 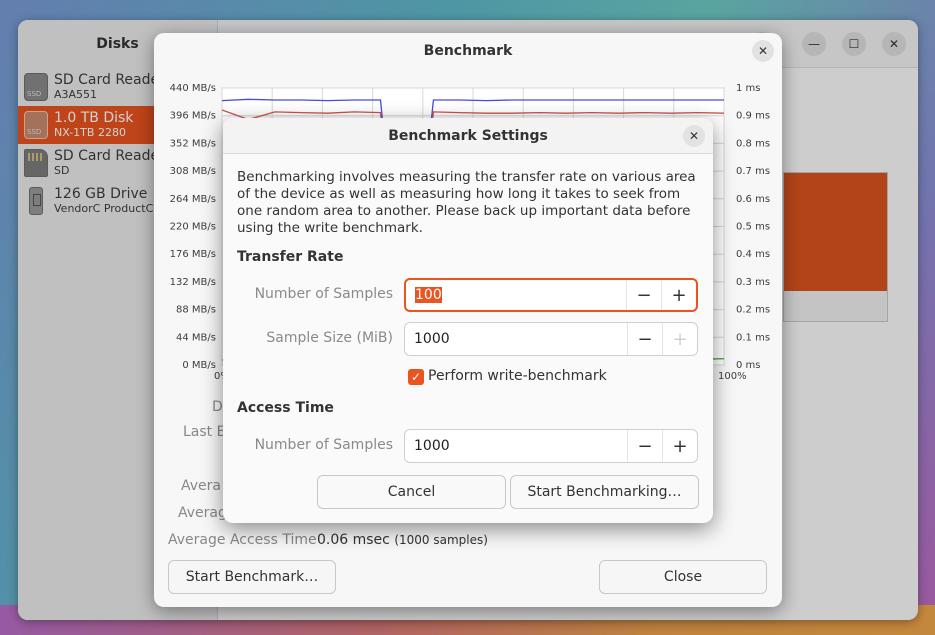 What do you see at coordinates (205, 432) in the screenshot?
I see `stat-label-last-benchmarked: Last B` at bounding box center [205, 432].